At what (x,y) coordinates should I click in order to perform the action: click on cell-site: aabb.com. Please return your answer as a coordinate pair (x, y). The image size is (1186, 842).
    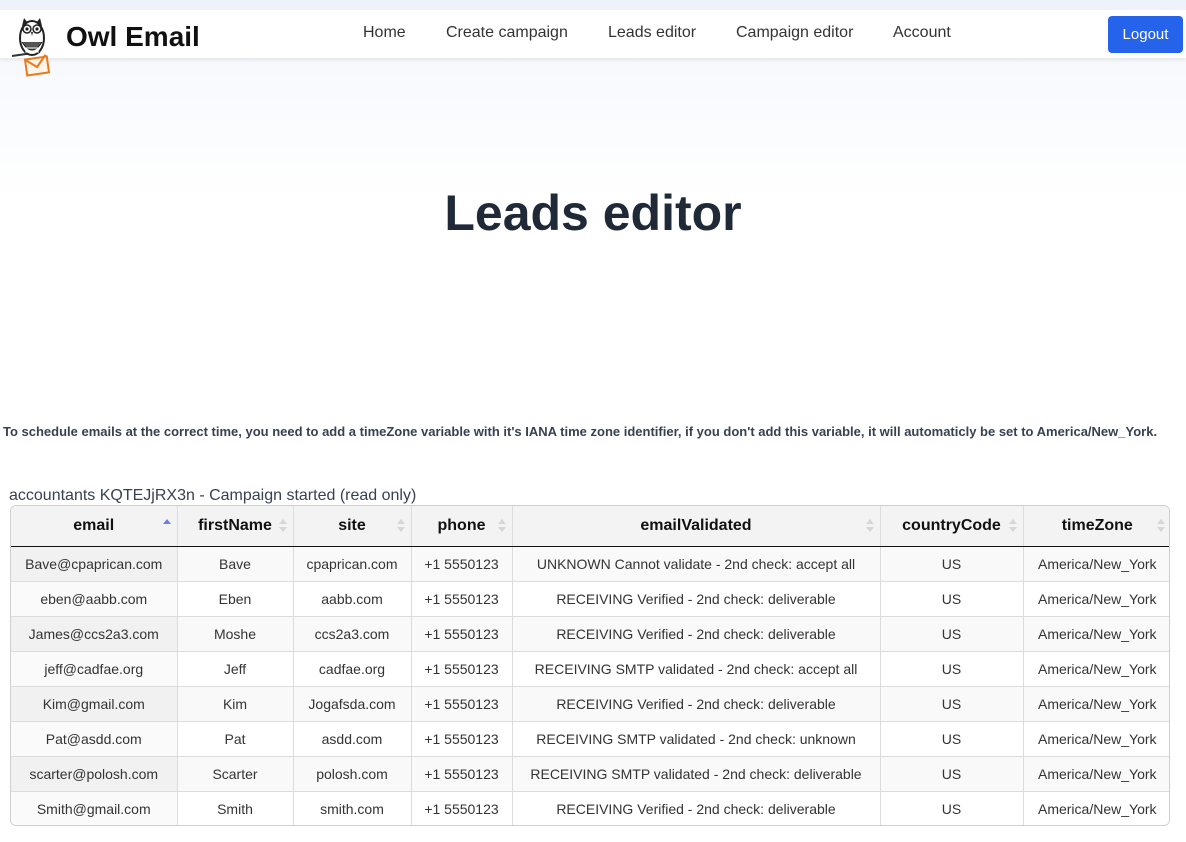
    Looking at the image, I should click on (352, 599).